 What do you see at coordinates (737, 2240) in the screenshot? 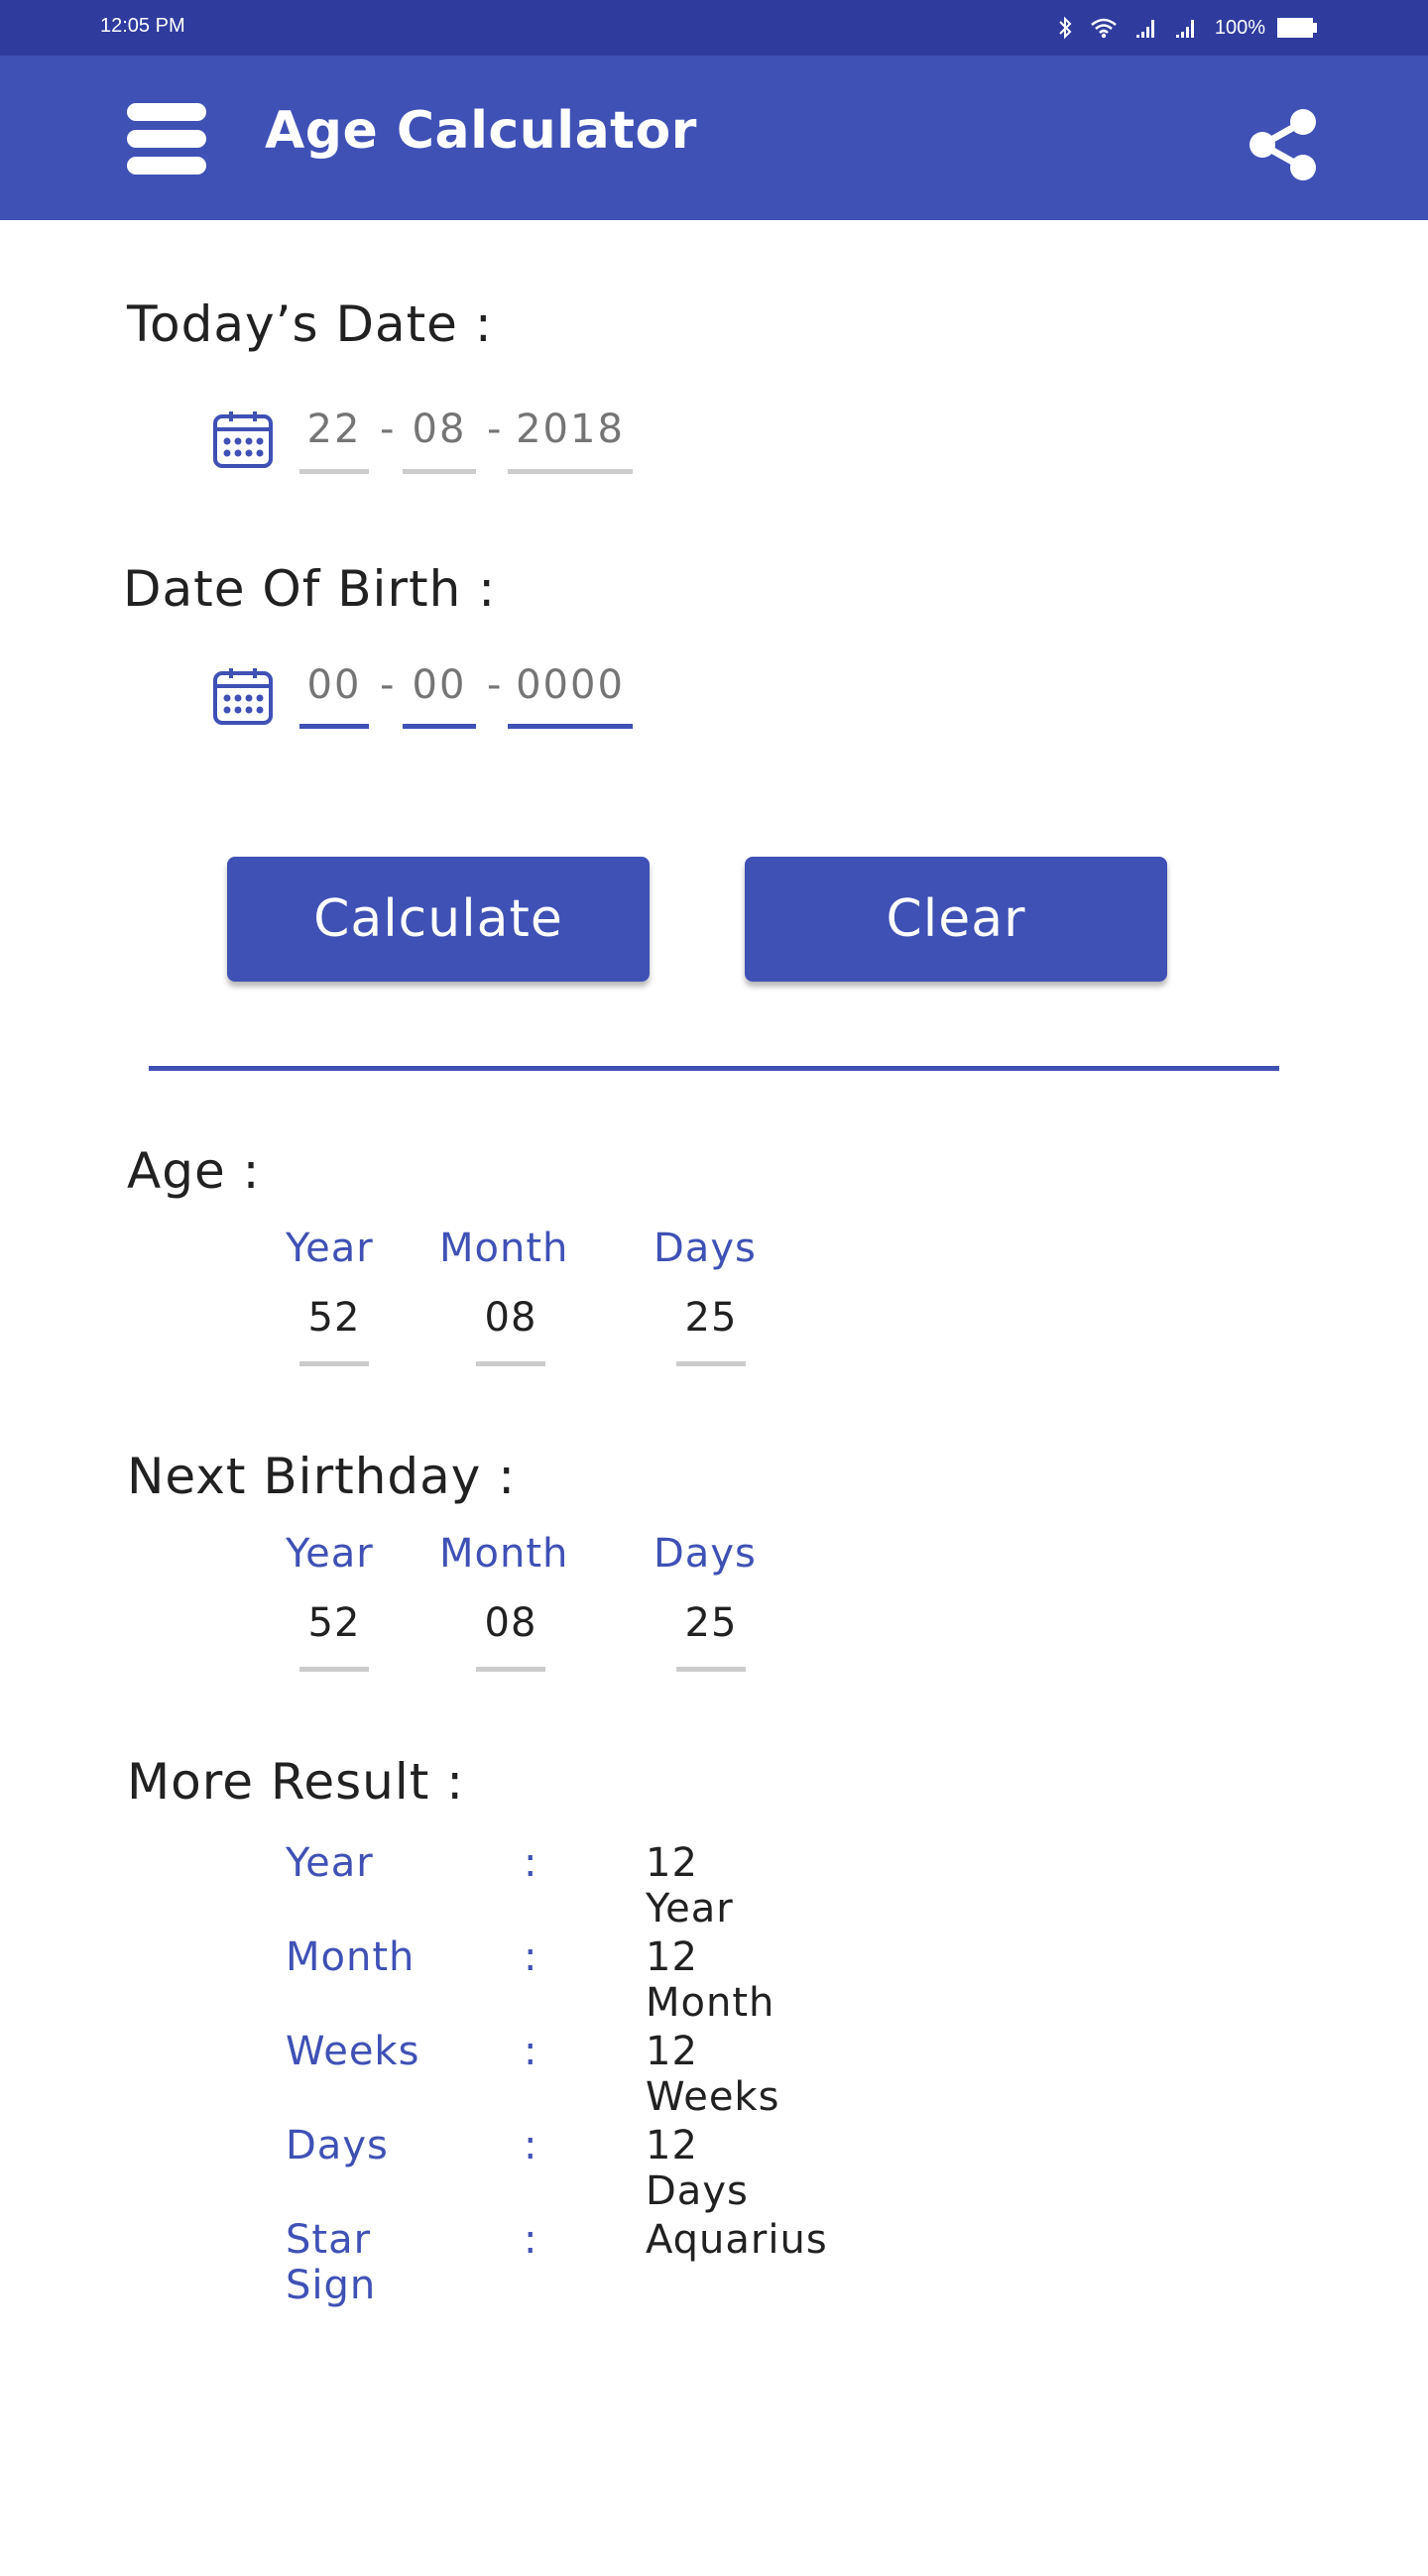
I see `more-result-row-value: Aquarius` at bounding box center [737, 2240].